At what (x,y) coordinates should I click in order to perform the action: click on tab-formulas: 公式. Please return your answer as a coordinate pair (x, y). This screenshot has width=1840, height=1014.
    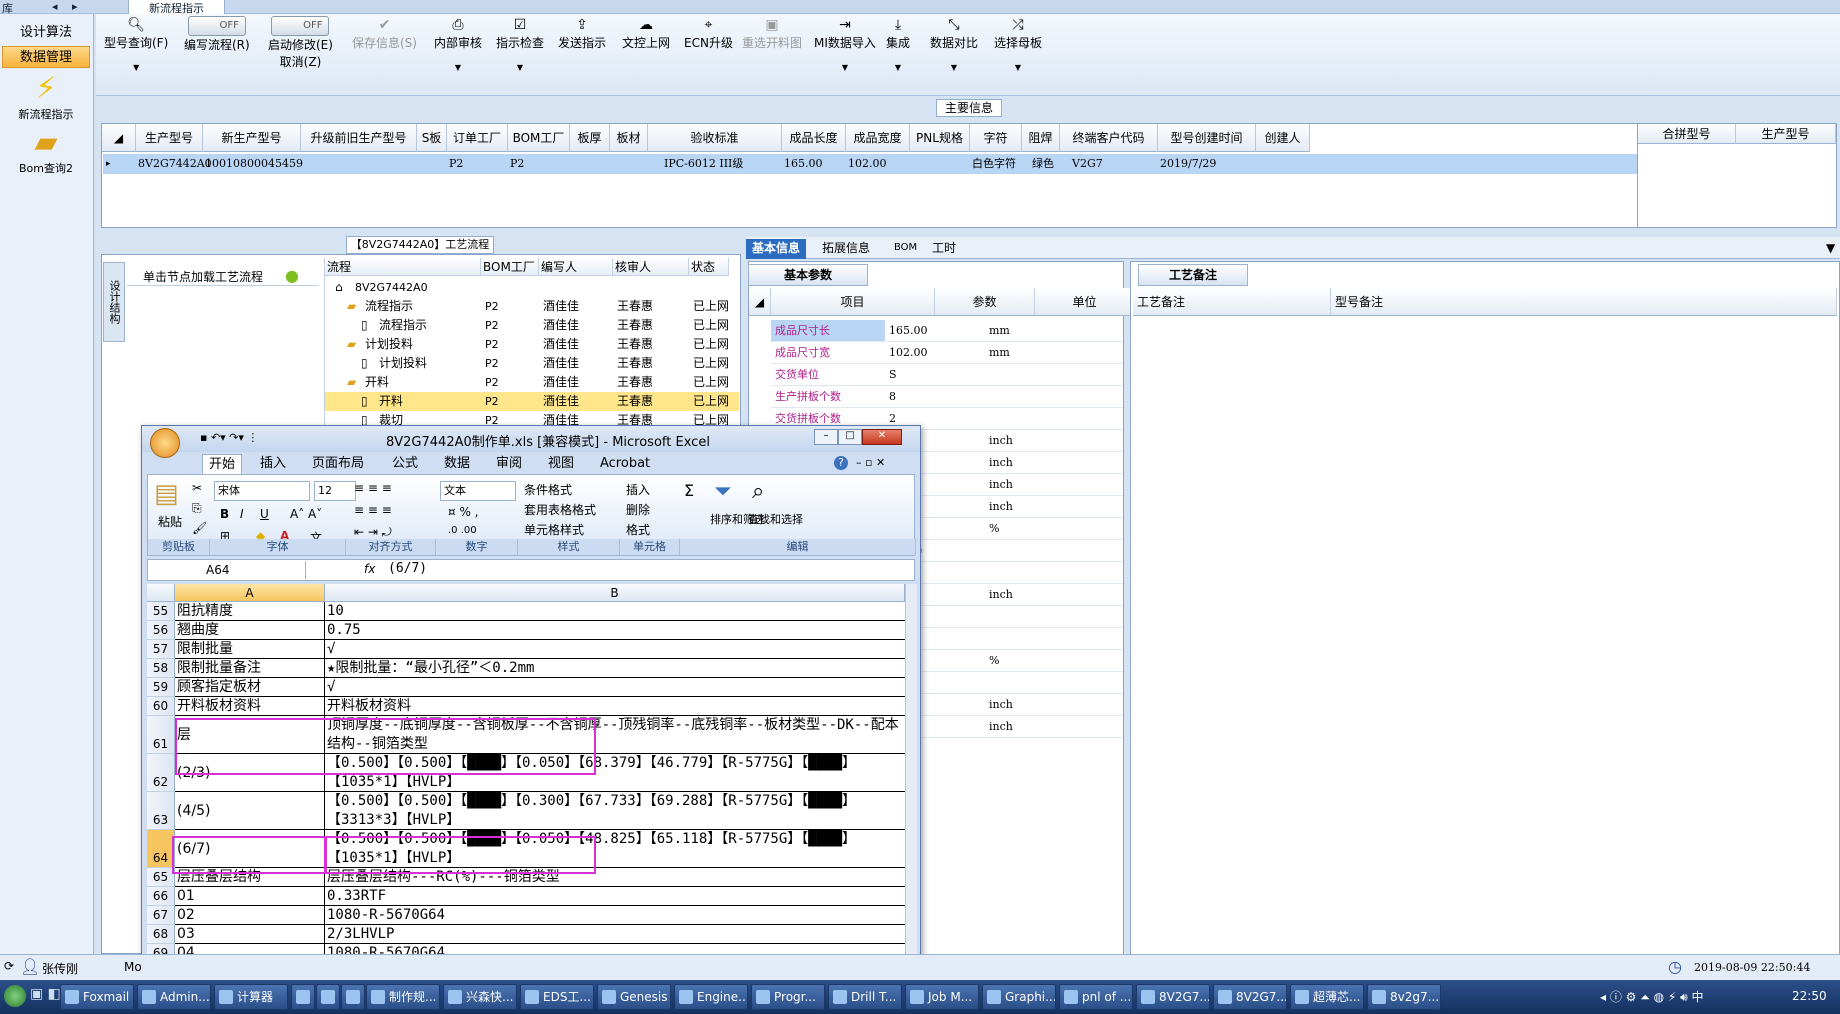
    Looking at the image, I should click on (405, 464).